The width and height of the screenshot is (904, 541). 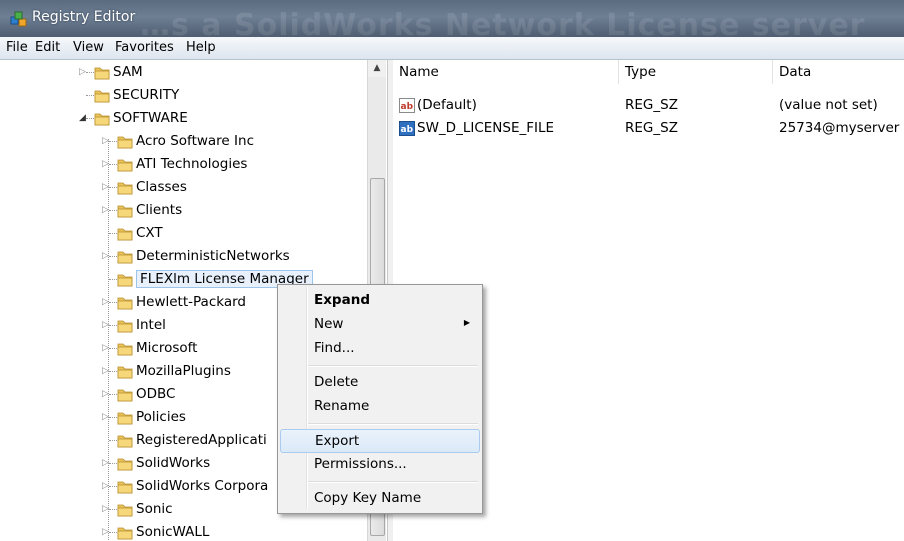 I want to click on tree-item-label: SonicWALL, so click(x=173, y=532).